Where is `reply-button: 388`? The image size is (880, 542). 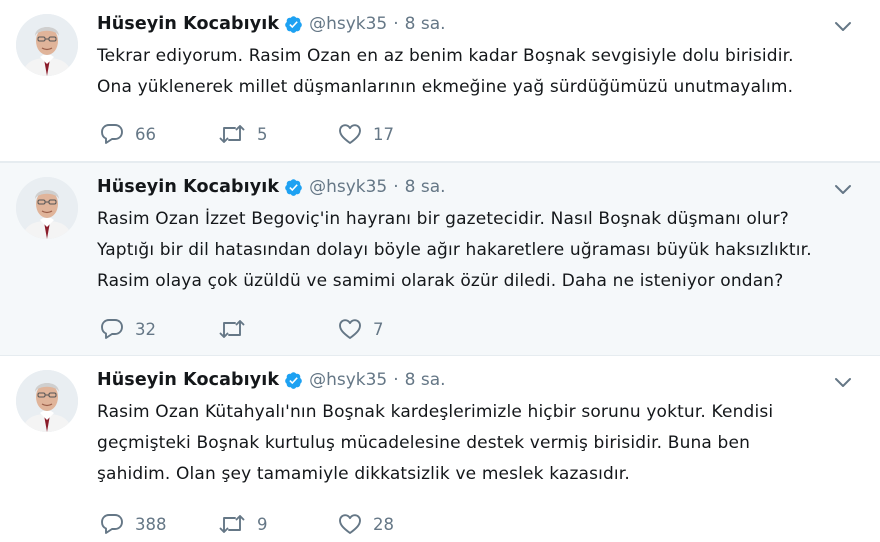
reply-button: 388 is located at coordinates (159, 524).